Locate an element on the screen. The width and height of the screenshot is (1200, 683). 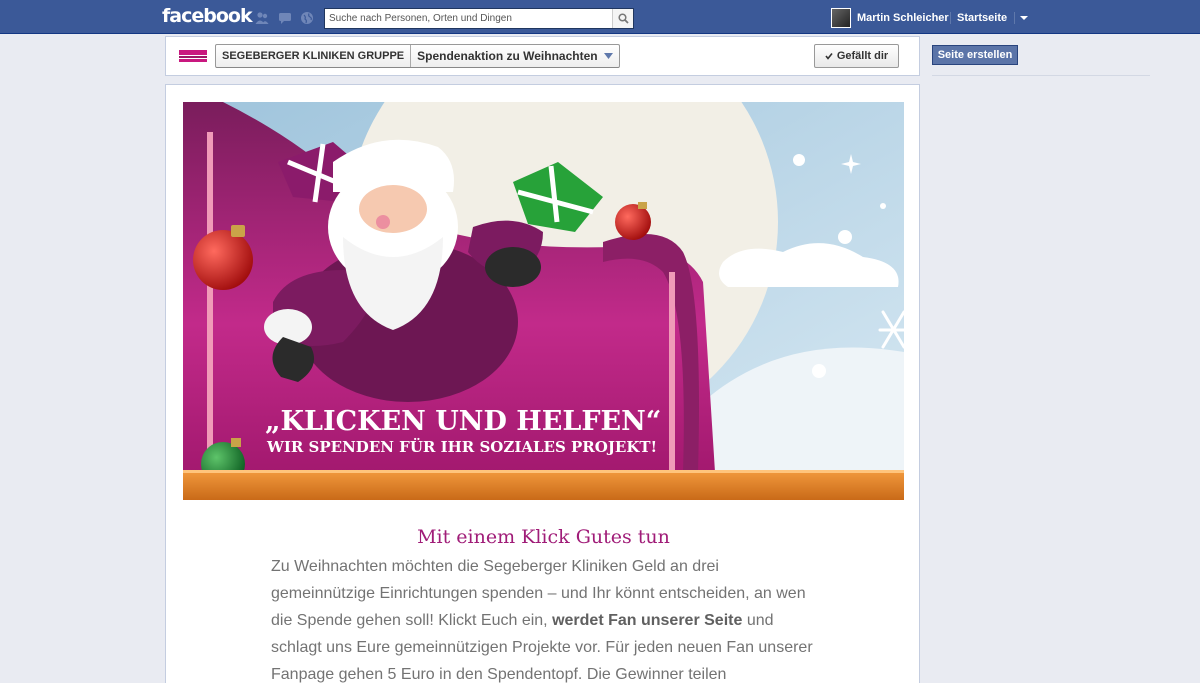
like-button: Gefällt dir is located at coordinates (856, 56).